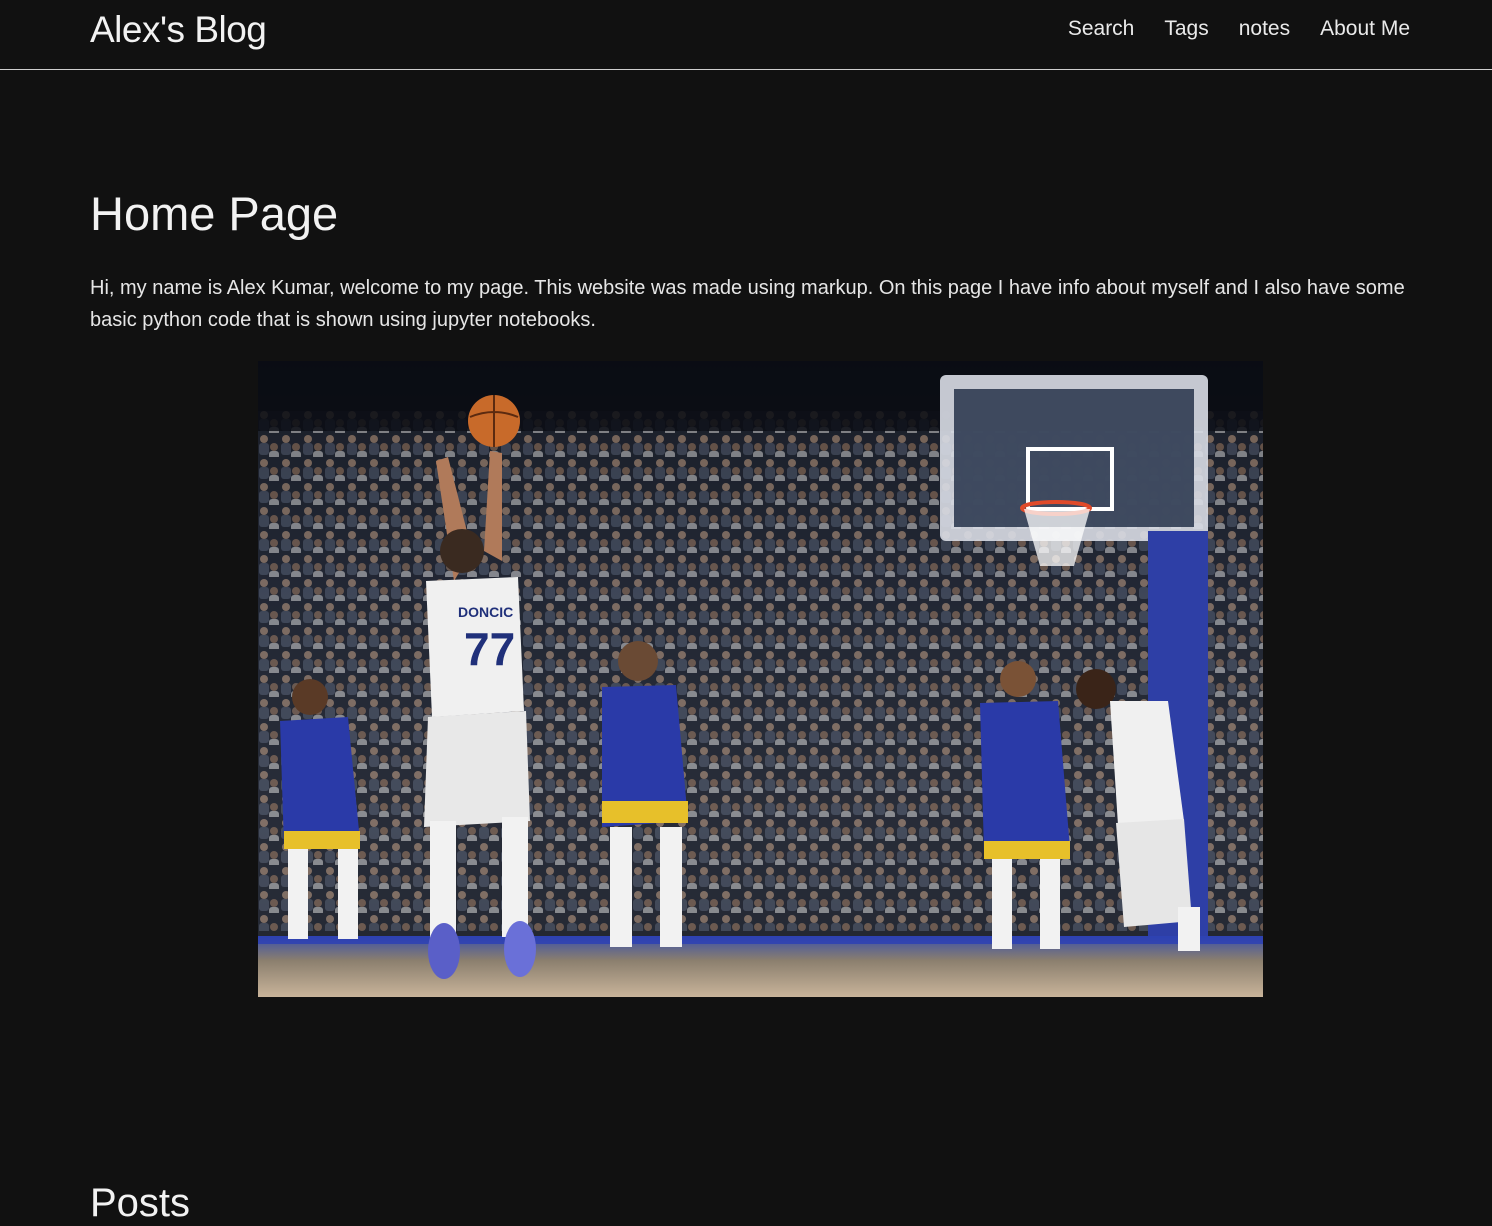  What do you see at coordinates (1365, 29) in the screenshot?
I see `nav-link-about-me: About Me` at bounding box center [1365, 29].